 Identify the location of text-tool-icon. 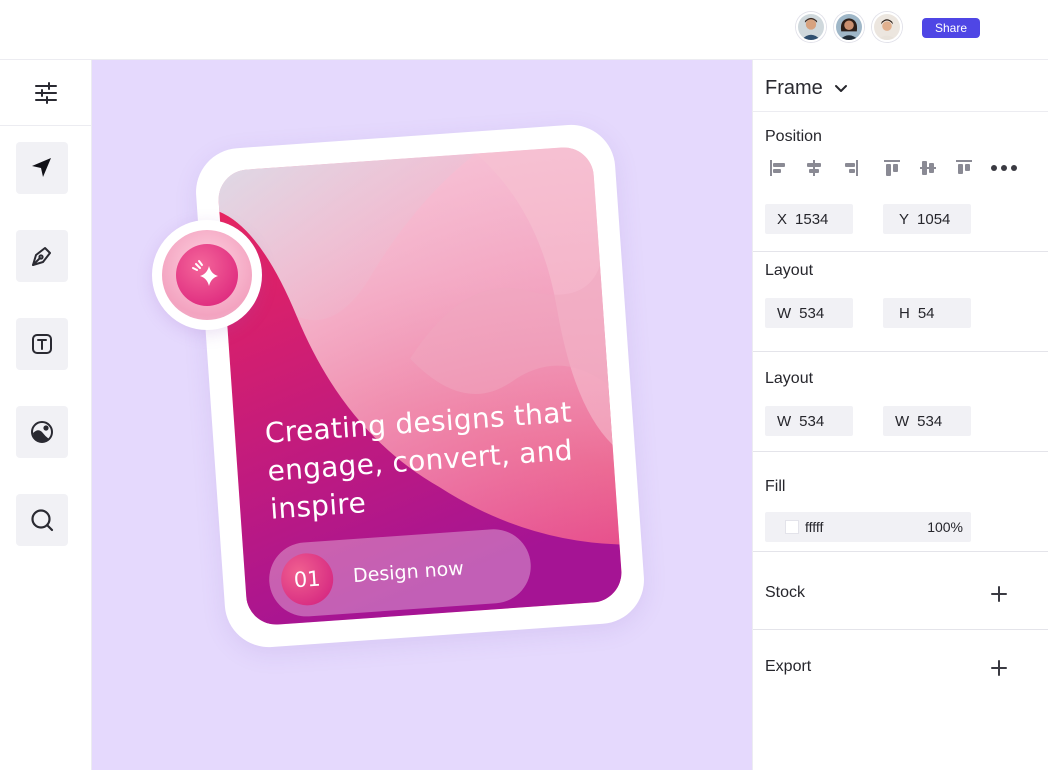
(42, 344).